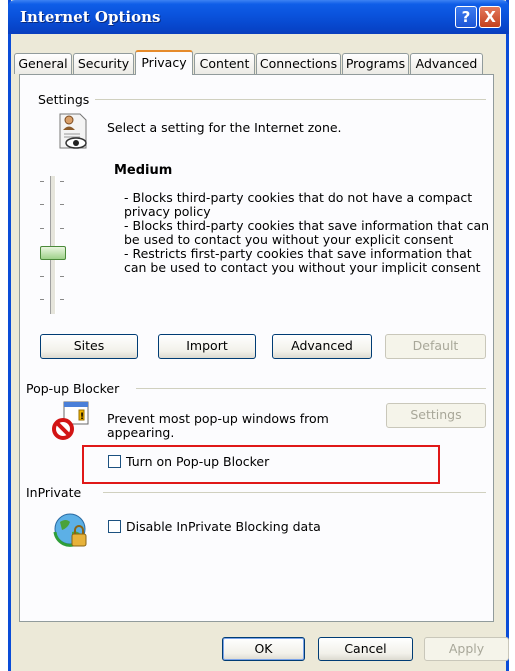 The image size is (515, 671). What do you see at coordinates (74, 131) in the screenshot?
I see `privacy-settings-icon` at bounding box center [74, 131].